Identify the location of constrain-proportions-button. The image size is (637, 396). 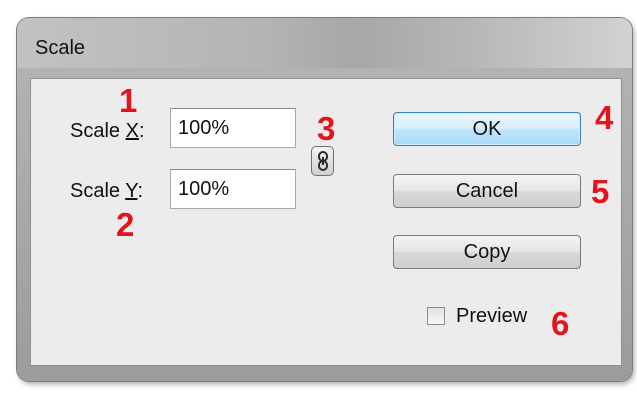
(322, 161).